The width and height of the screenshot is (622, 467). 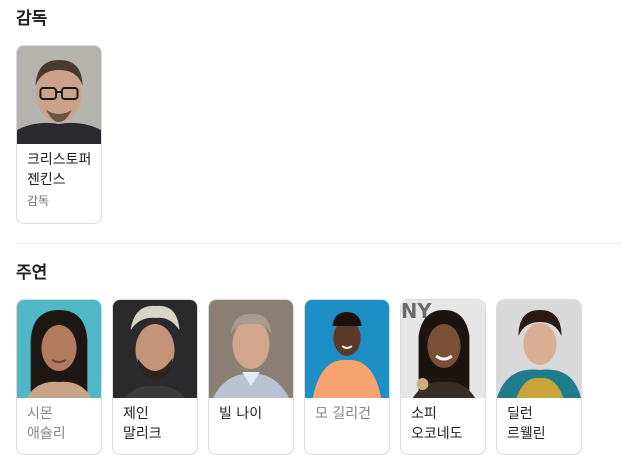 What do you see at coordinates (443, 349) in the screenshot?
I see `cast-photo: NY` at bounding box center [443, 349].